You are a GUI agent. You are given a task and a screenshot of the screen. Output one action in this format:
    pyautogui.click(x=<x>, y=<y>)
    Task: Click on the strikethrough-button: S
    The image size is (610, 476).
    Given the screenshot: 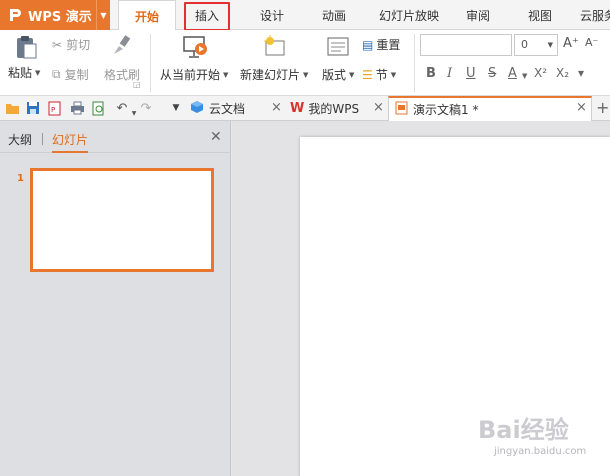 What is the action you would take?
    pyautogui.click(x=492, y=73)
    